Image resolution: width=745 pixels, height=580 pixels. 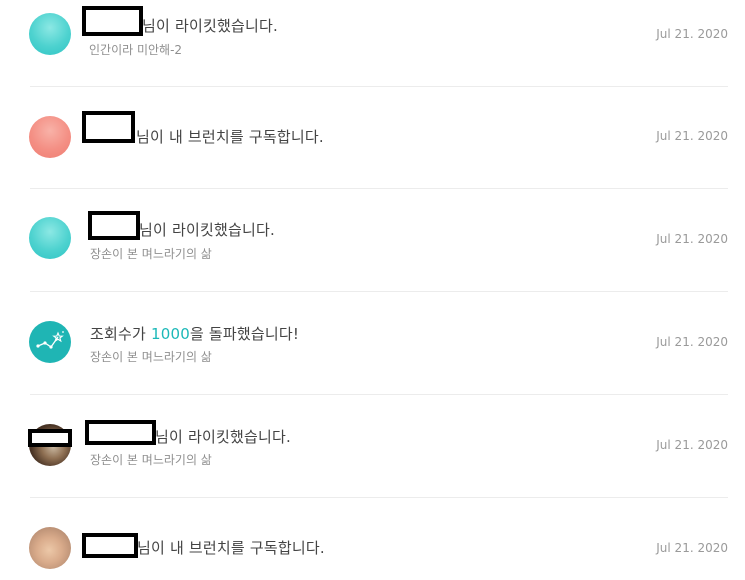 What do you see at coordinates (372, 539) in the screenshot?
I see `notification-item: 님이 내 브런치를 구독합니다. Jul 21. 2020` at bounding box center [372, 539].